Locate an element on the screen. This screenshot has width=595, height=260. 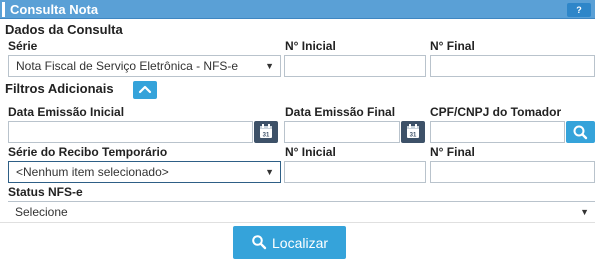
numero-inicial-input is located at coordinates (355, 66).